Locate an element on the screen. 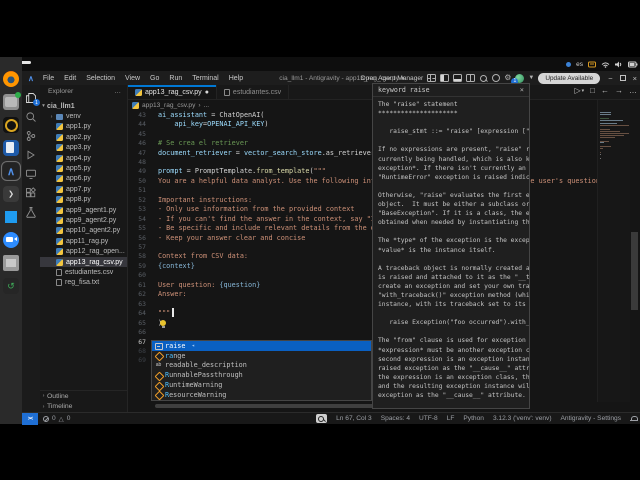 This screenshot has height=480, width=640. section-timeline: › Timeline is located at coordinates (83, 407).